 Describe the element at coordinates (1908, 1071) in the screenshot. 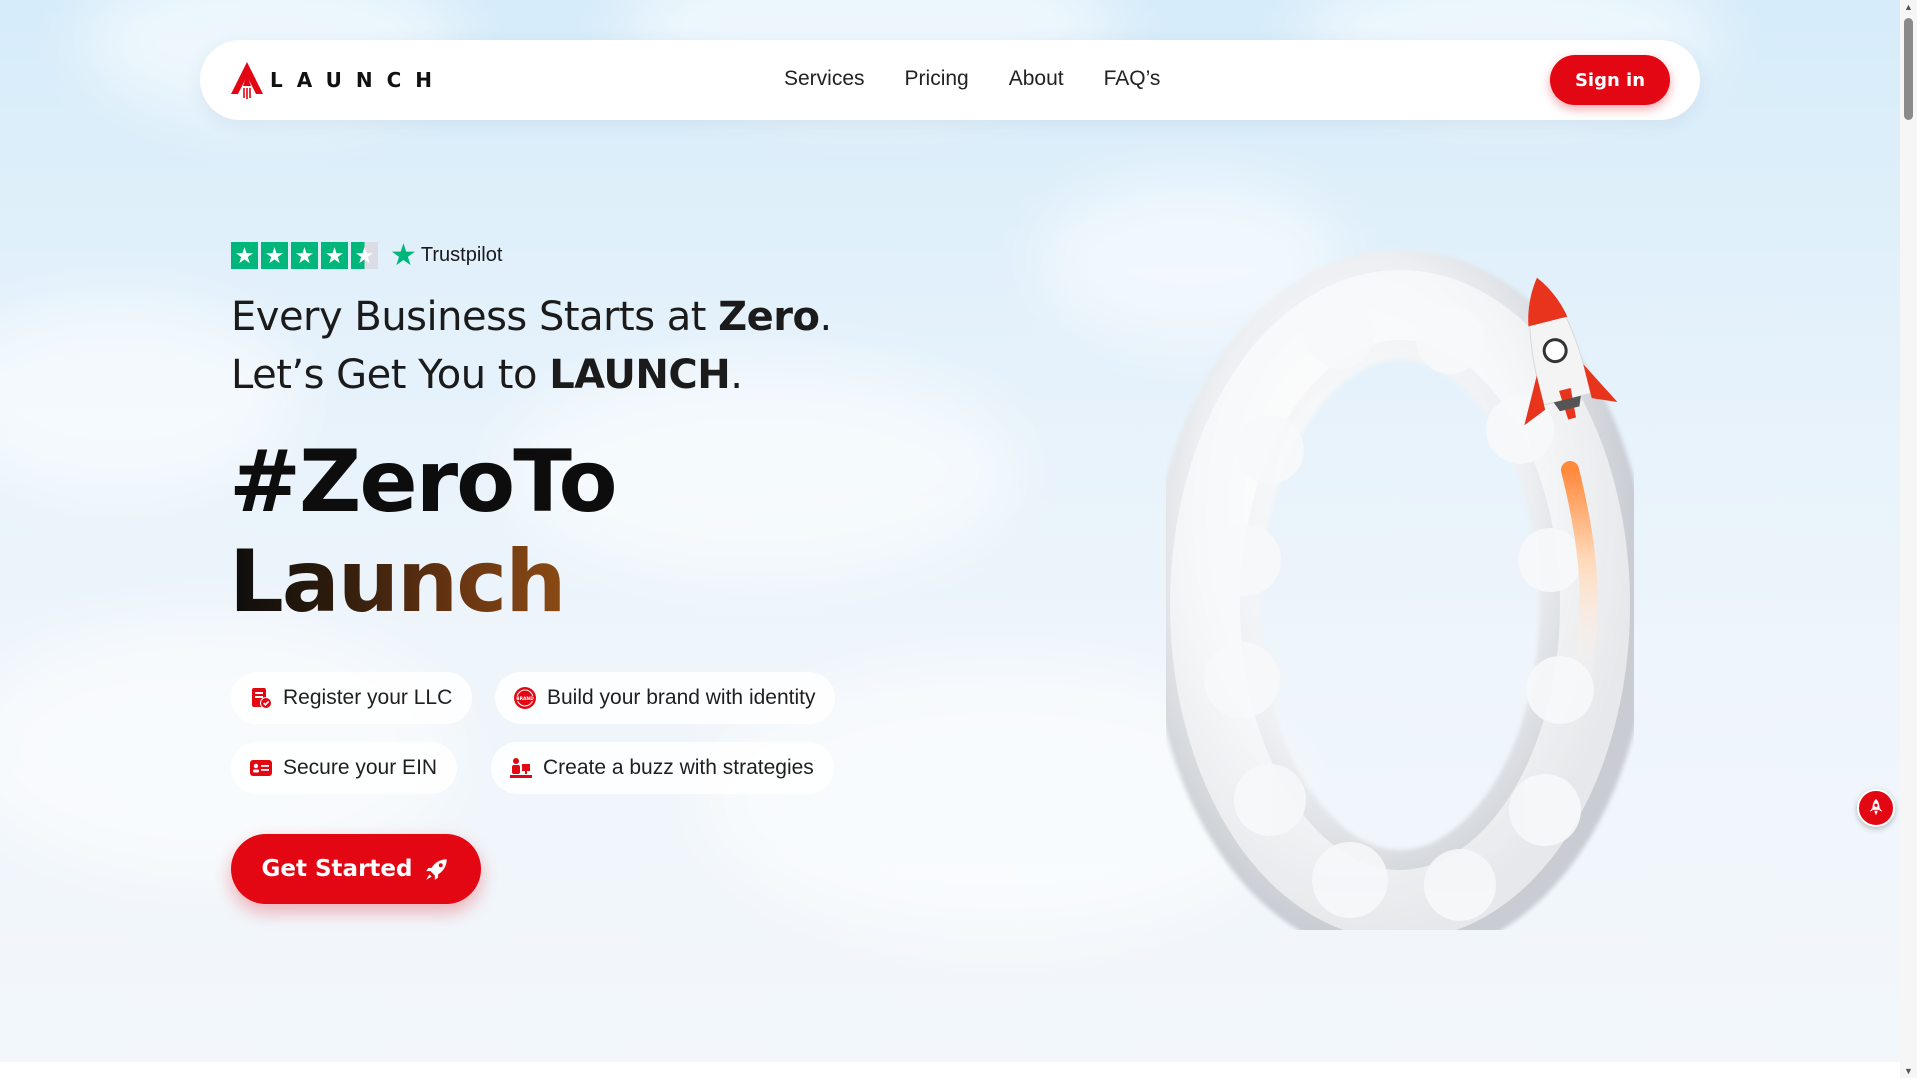

I see `scroll-down-arrow-icon: ▼` at that location.